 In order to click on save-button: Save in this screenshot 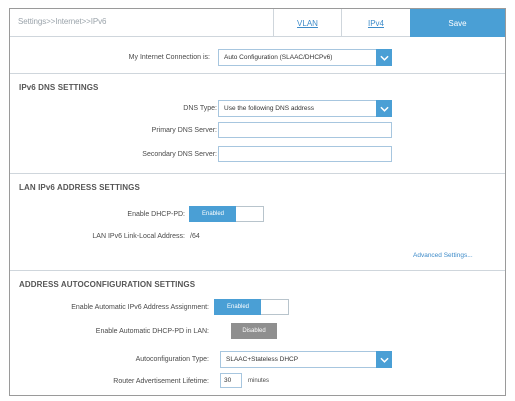, I will do `click(457, 23)`.